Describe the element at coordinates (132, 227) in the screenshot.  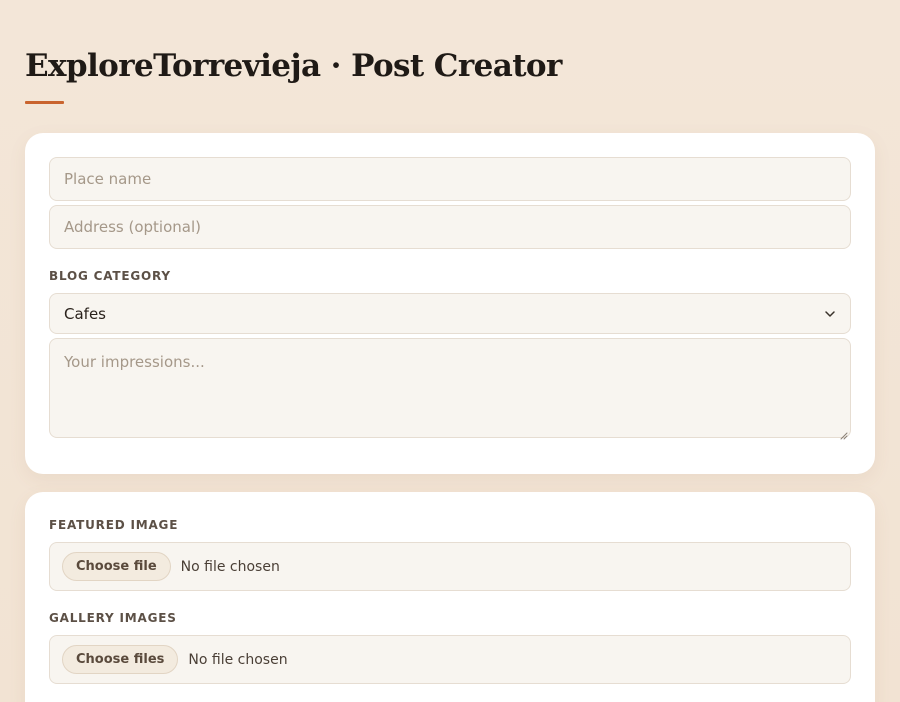
I see `address-placeholder: Address (optional)` at that location.